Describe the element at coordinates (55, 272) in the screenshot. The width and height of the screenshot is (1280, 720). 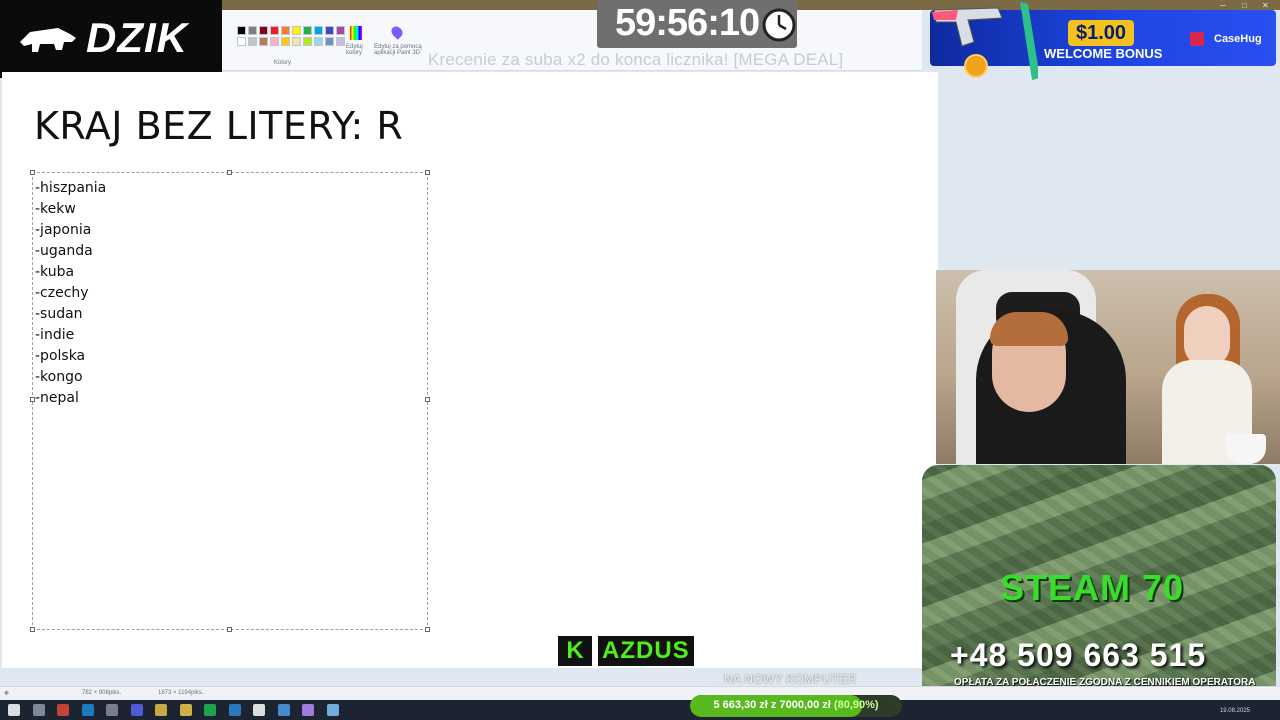
I see `list-item: -kuba` at that location.